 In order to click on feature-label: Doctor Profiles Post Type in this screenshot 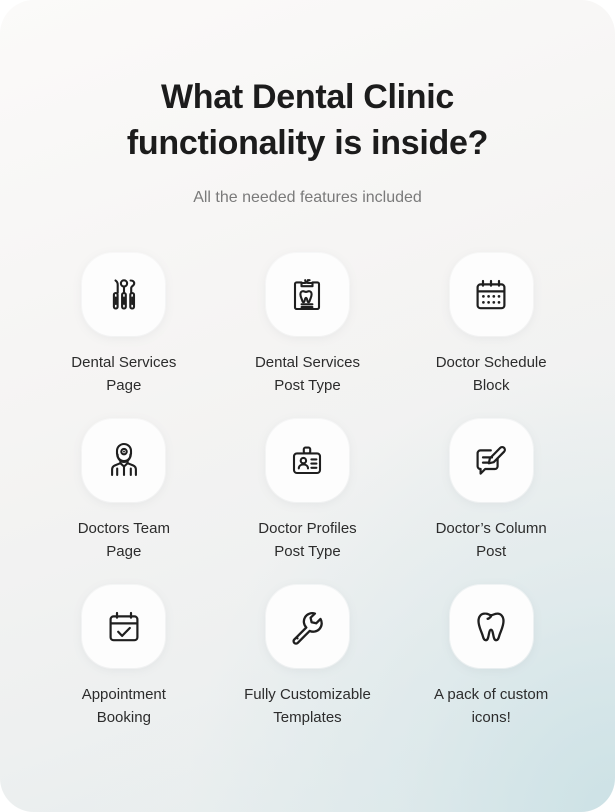, I will do `click(307, 540)`.